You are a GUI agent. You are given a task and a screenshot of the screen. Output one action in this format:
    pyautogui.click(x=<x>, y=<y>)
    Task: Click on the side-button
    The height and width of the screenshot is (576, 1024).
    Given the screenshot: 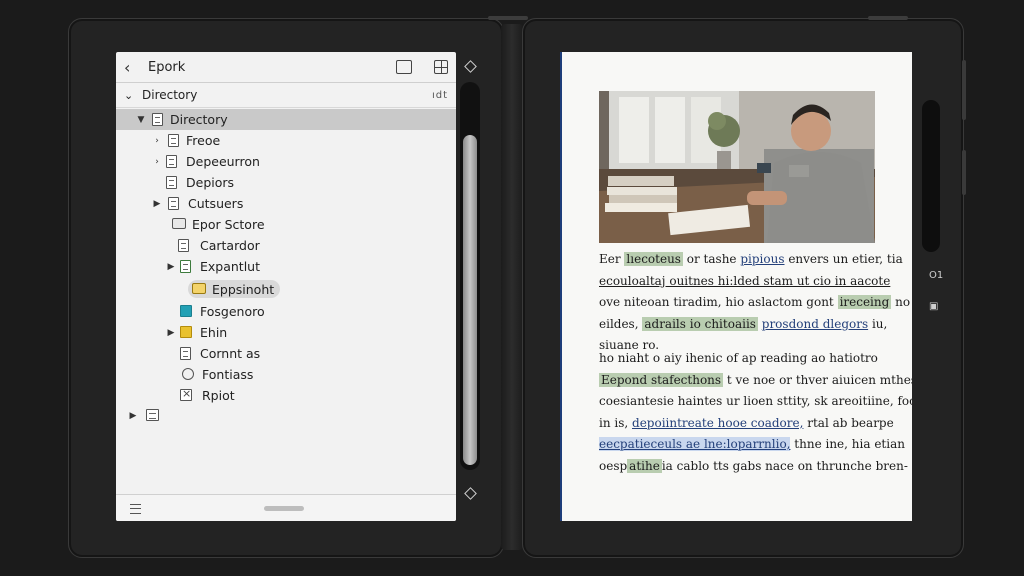 What is the action you would take?
    pyautogui.click(x=964, y=172)
    